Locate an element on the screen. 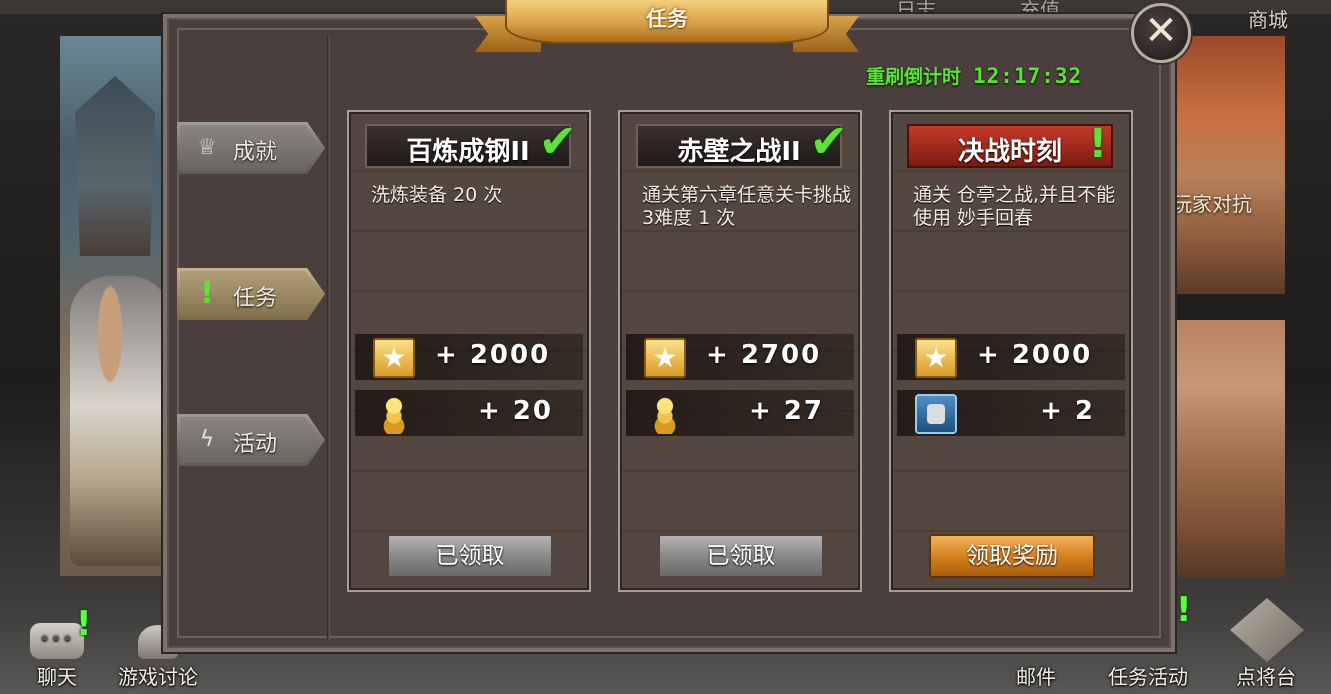  refresh-time: 12:17:32 is located at coordinates (1028, 76).